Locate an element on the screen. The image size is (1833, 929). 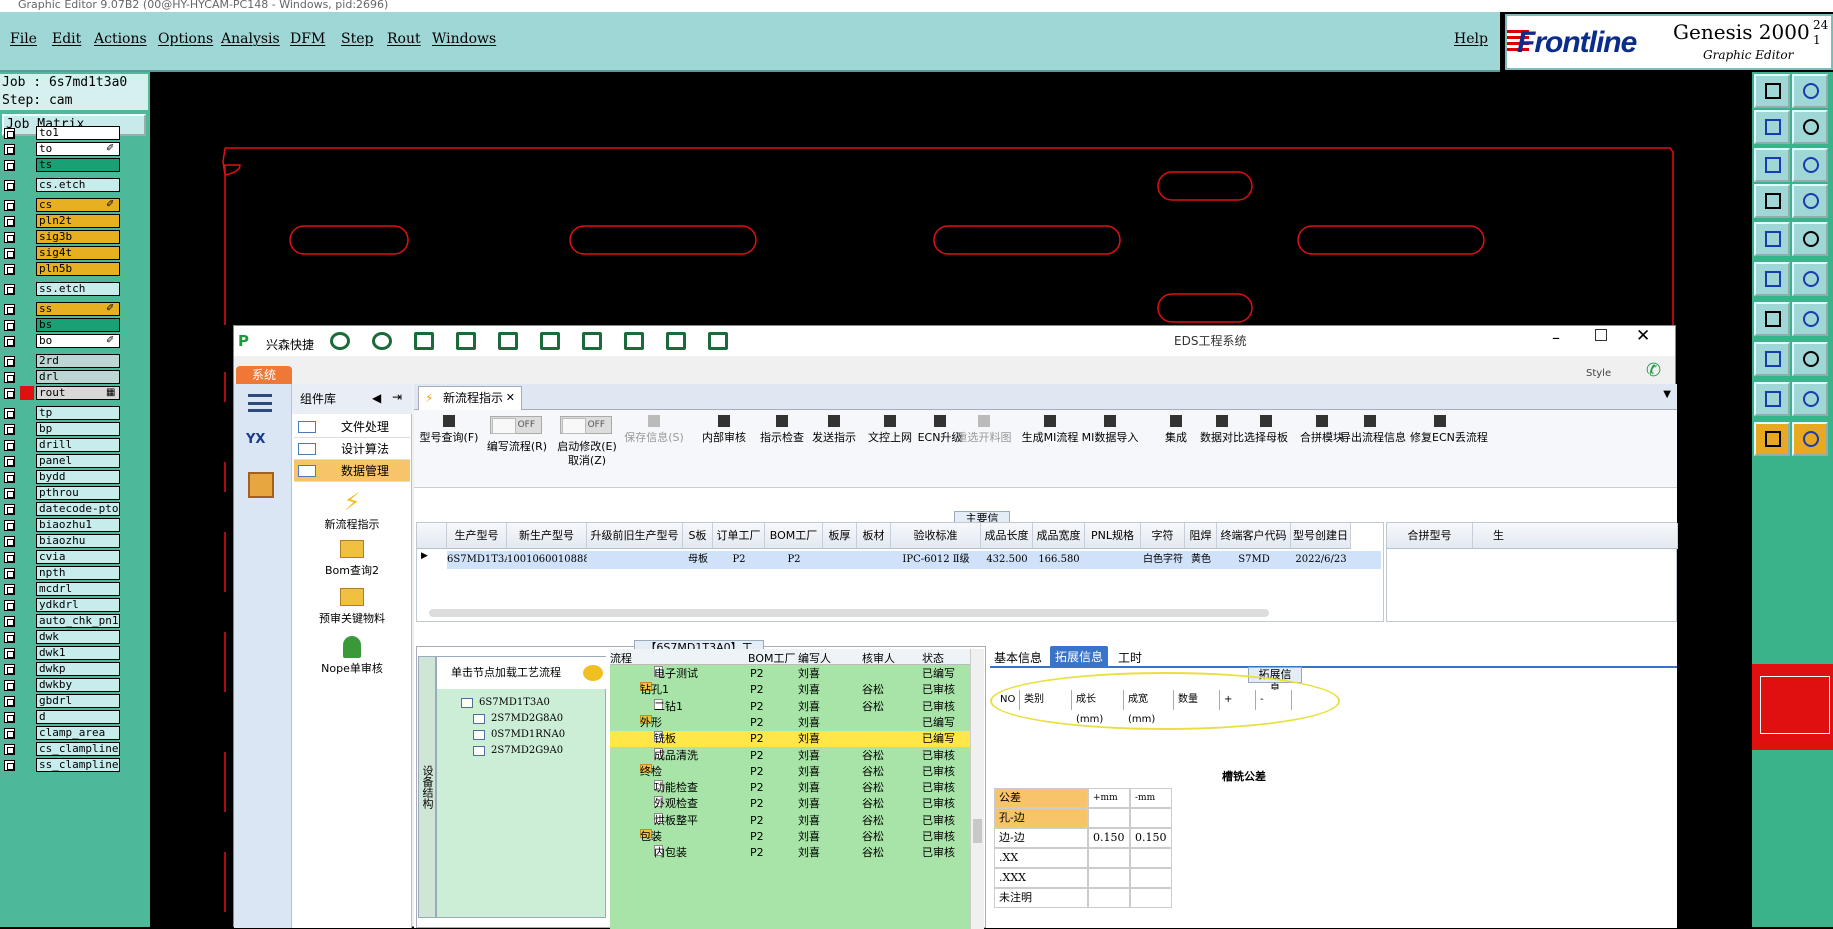
grid-header: BOM工厂 is located at coordinates (794, 536).